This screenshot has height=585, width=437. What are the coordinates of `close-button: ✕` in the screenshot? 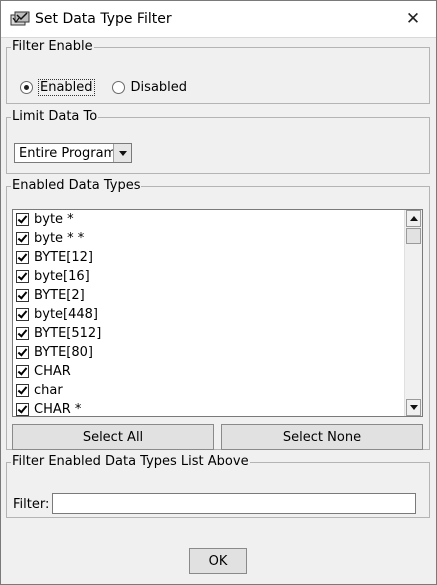 It's located at (413, 19).